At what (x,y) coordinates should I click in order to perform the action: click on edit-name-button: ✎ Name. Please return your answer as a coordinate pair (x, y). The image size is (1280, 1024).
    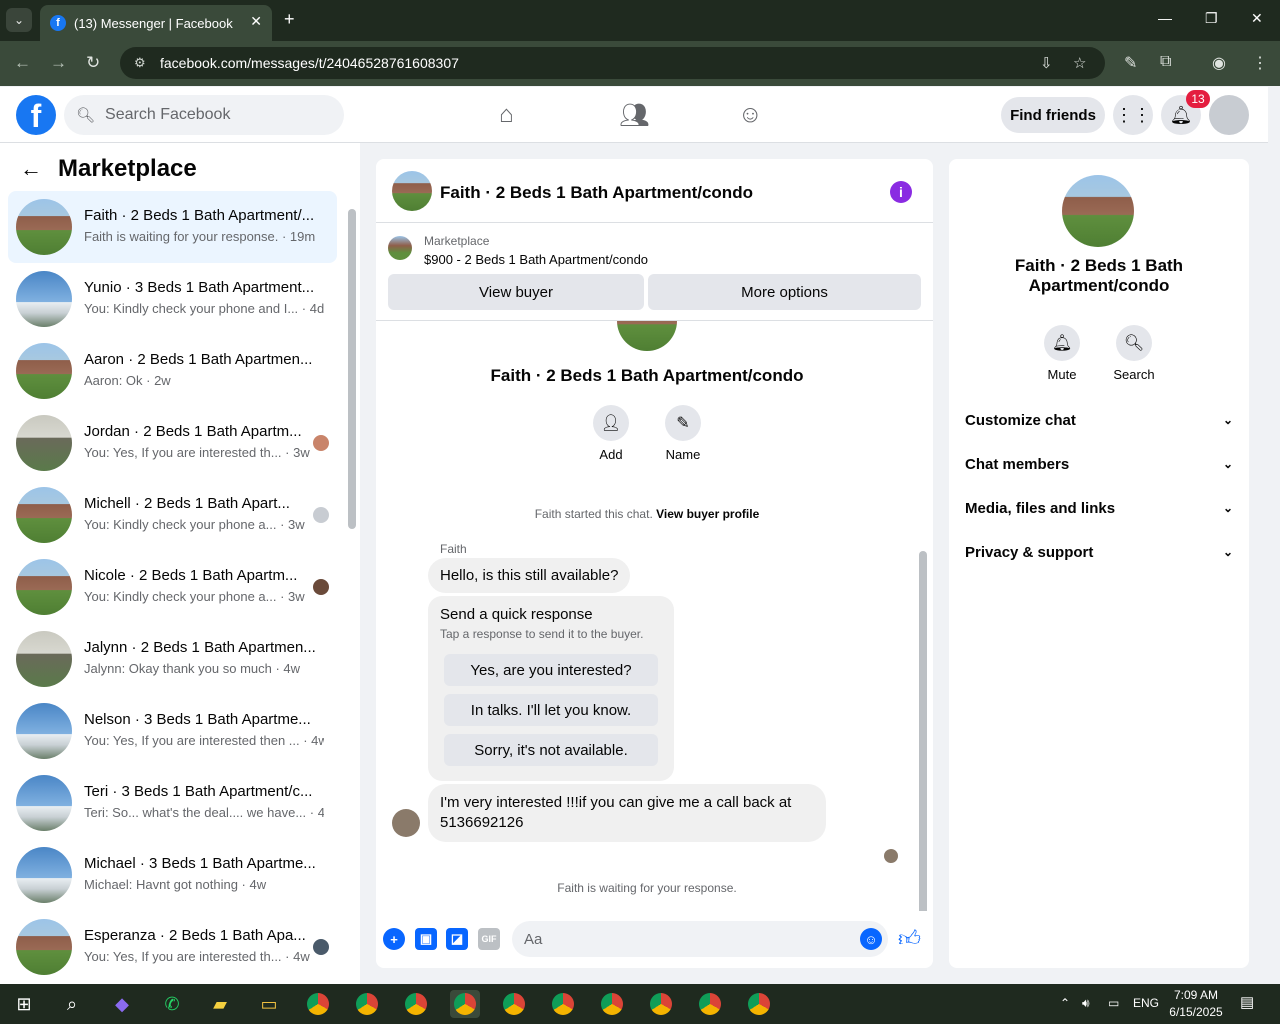
    Looking at the image, I should click on (683, 433).